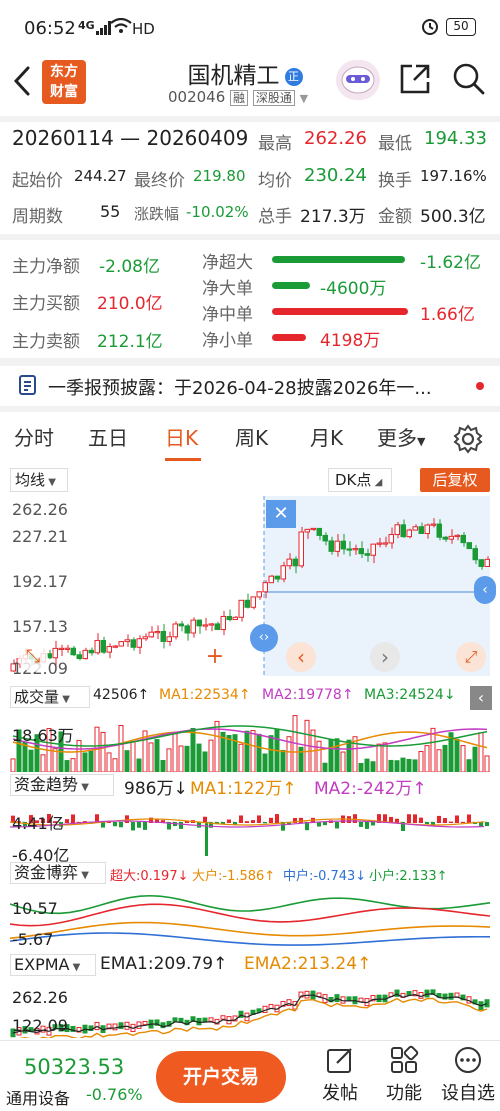  What do you see at coordinates (129, 267) in the screenshot?
I see `main-net-value: -2.08亿` at bounding box center [129, 267].